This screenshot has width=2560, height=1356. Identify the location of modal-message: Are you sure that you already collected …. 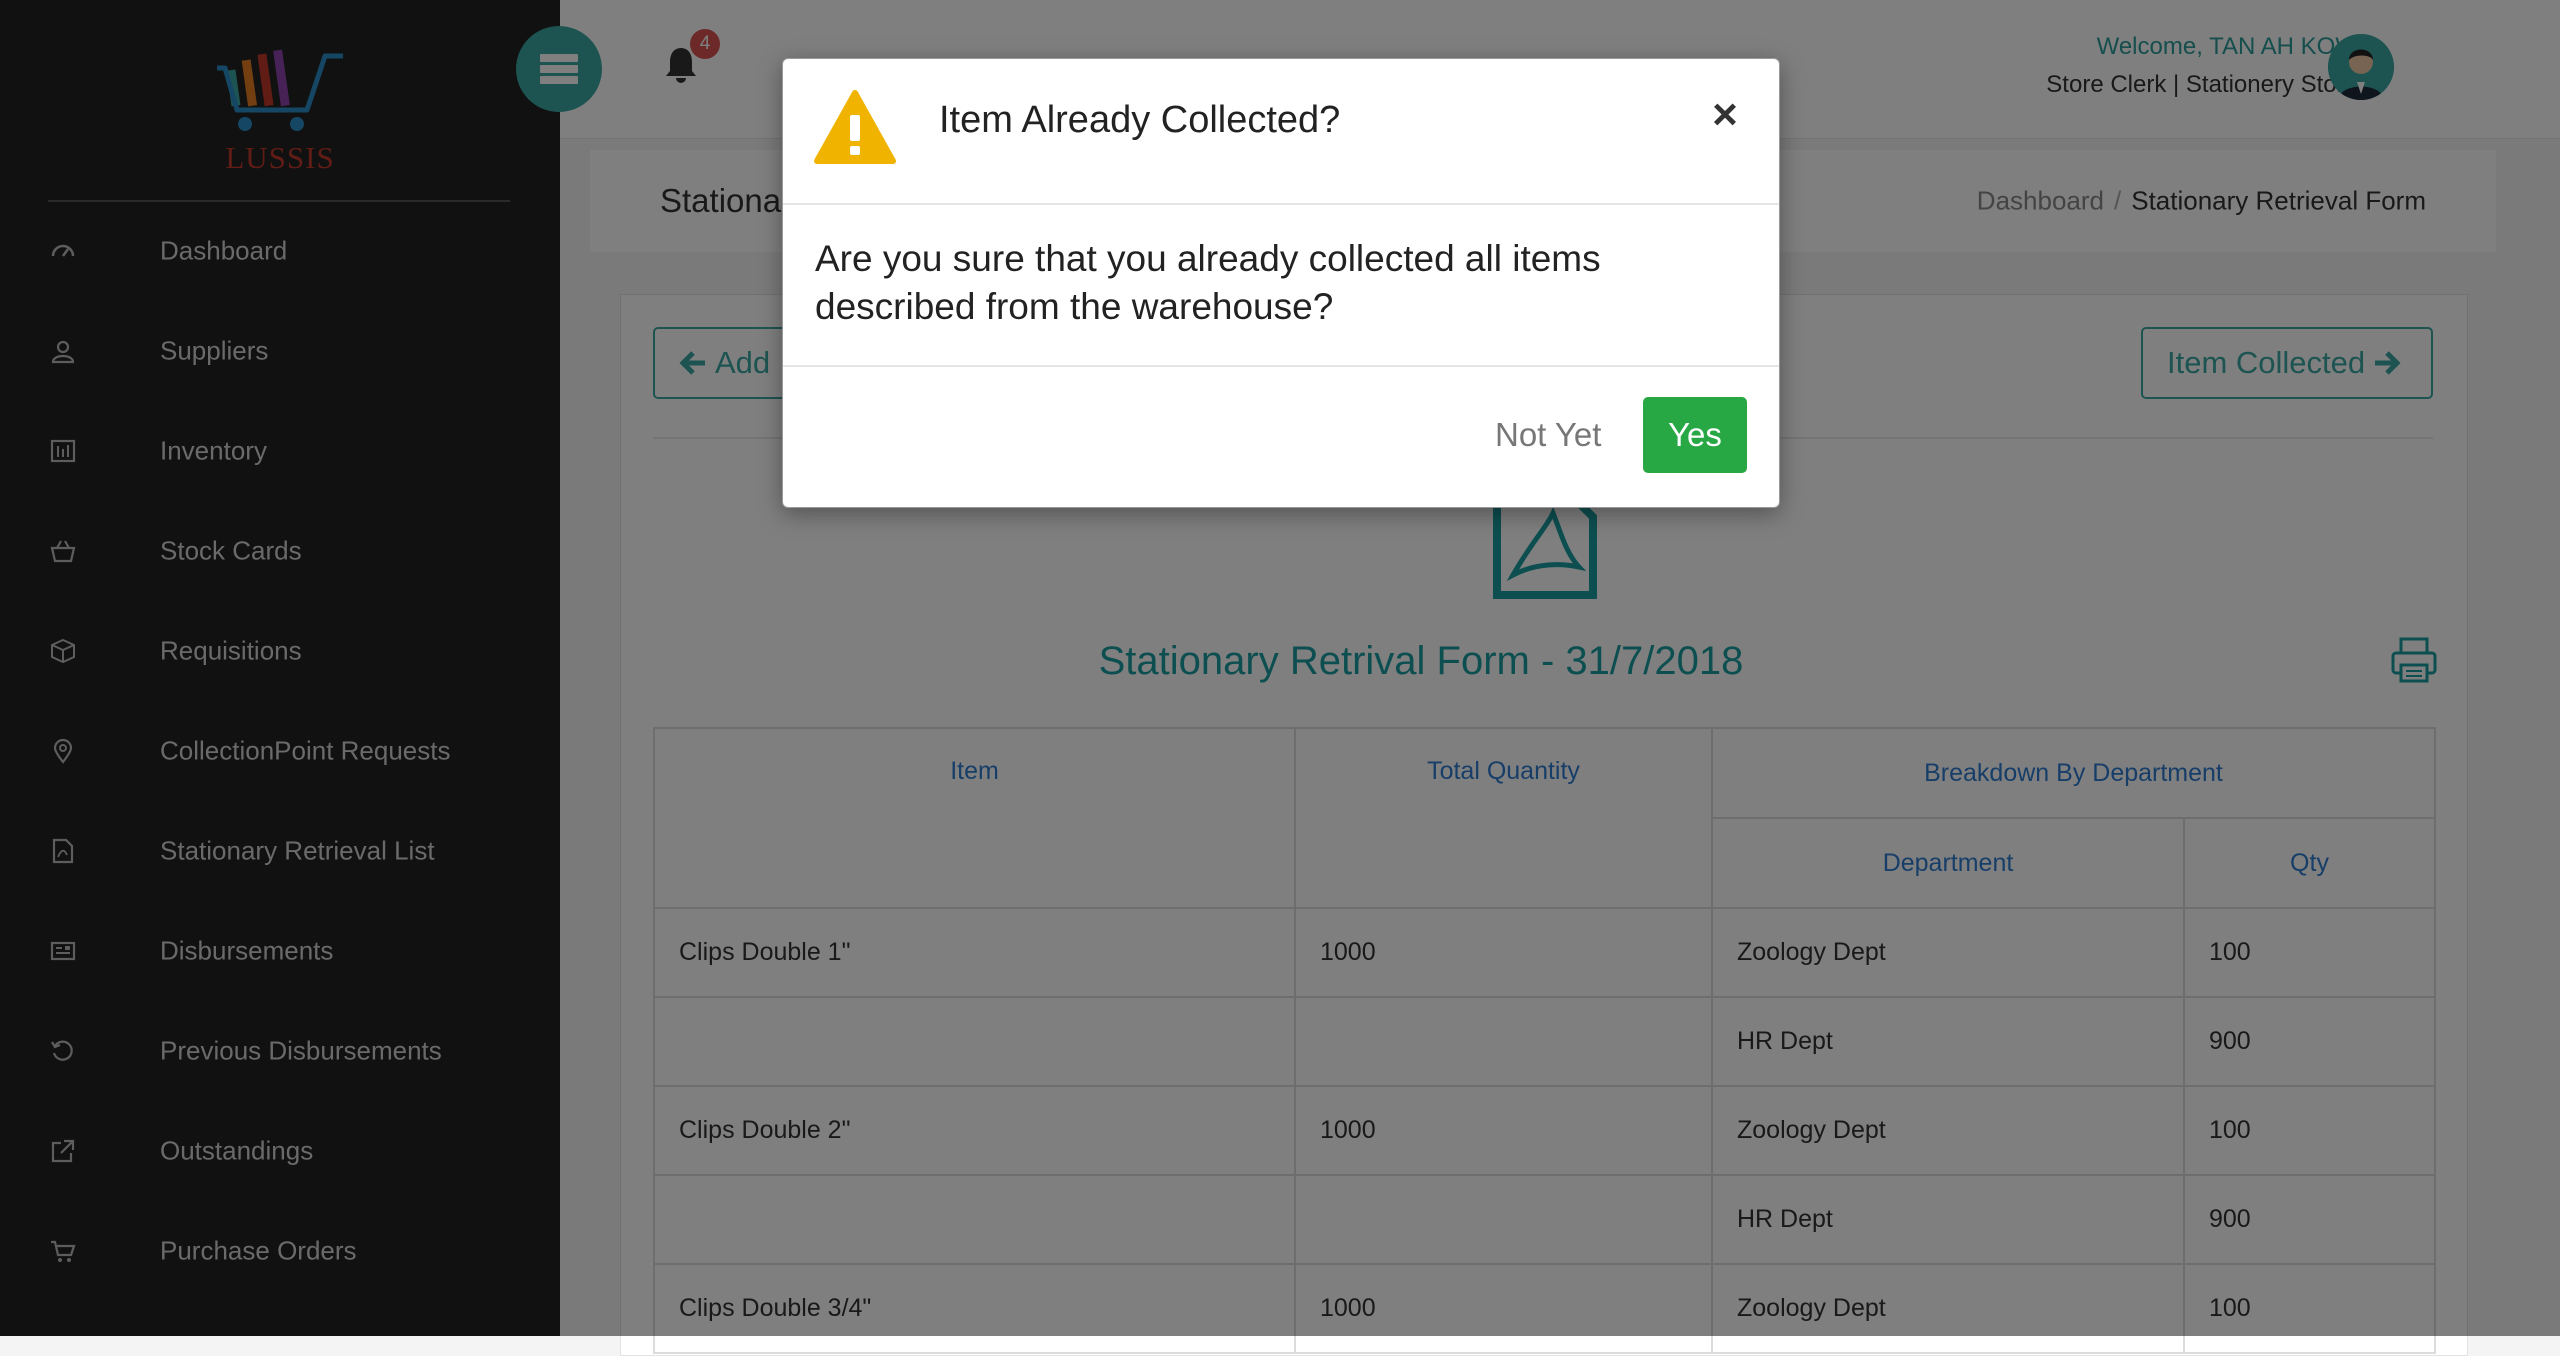
(1208, 282).